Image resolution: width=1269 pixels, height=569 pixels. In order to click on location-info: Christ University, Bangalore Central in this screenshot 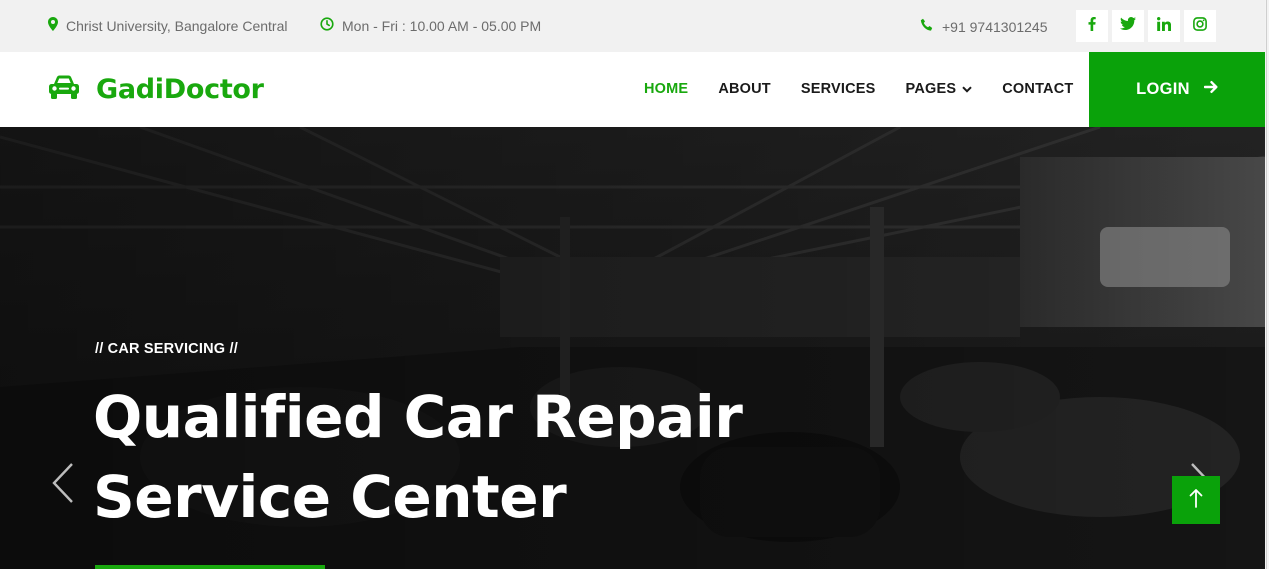, I will do `click(168, 25)`.